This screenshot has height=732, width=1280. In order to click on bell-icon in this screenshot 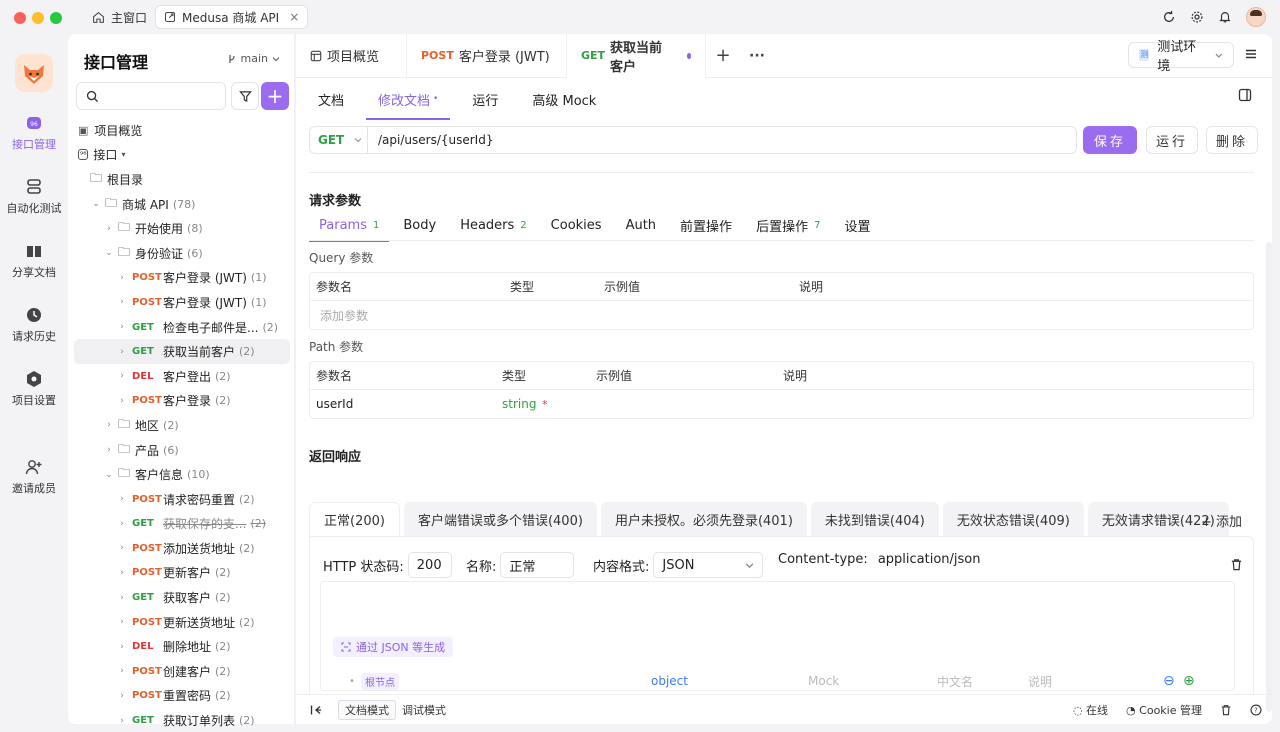, I will do `click(1225, 17)`.